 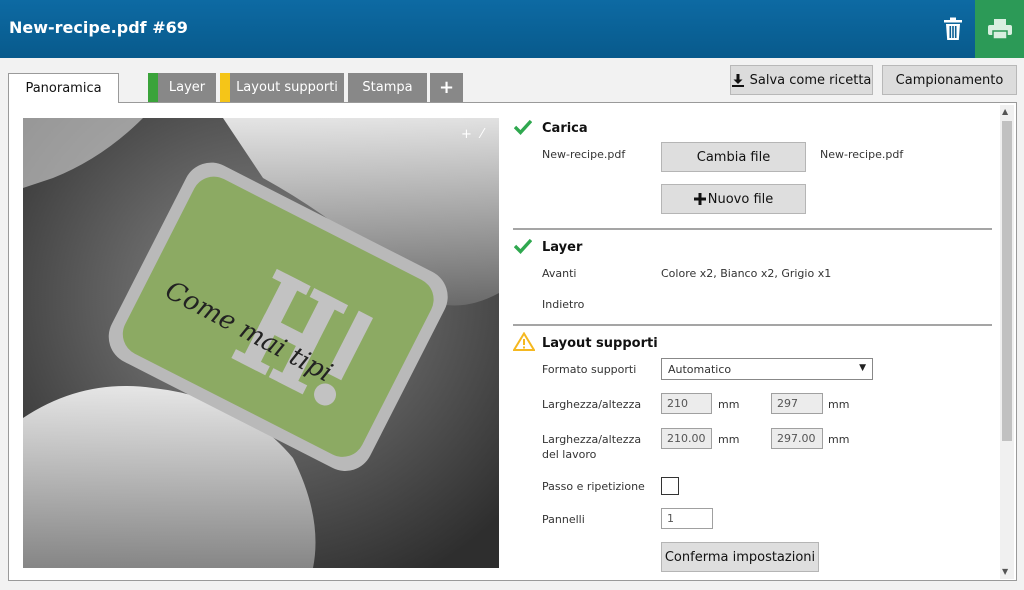 What do you see at coordinates (98, 27) in the screenshot?
I see `window-title: New-recipe.pdf #69` at bounding box center [98, 27].